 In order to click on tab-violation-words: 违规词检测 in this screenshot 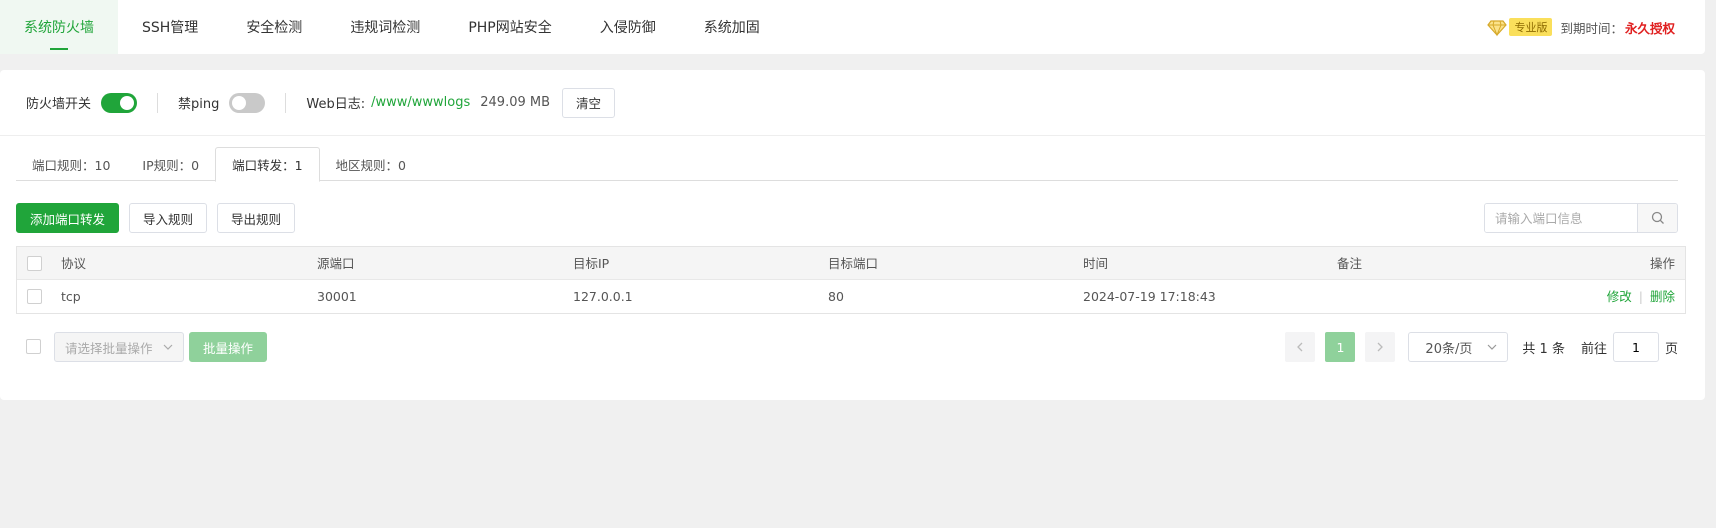, I will do `click(385, 27)`.